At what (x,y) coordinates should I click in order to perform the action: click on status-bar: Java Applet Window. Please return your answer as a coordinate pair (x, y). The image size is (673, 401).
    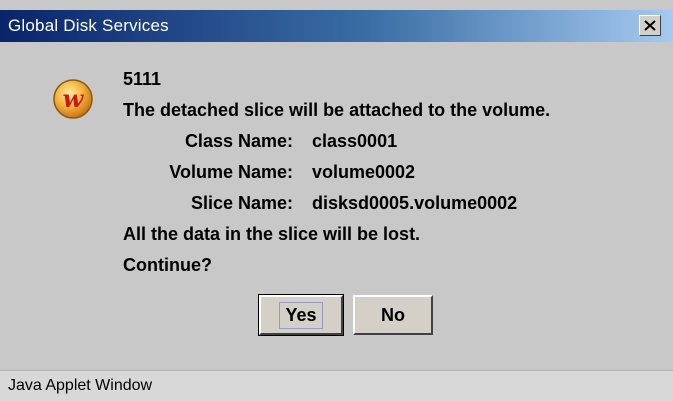
    Looking at the image, I should click on (336, 385).